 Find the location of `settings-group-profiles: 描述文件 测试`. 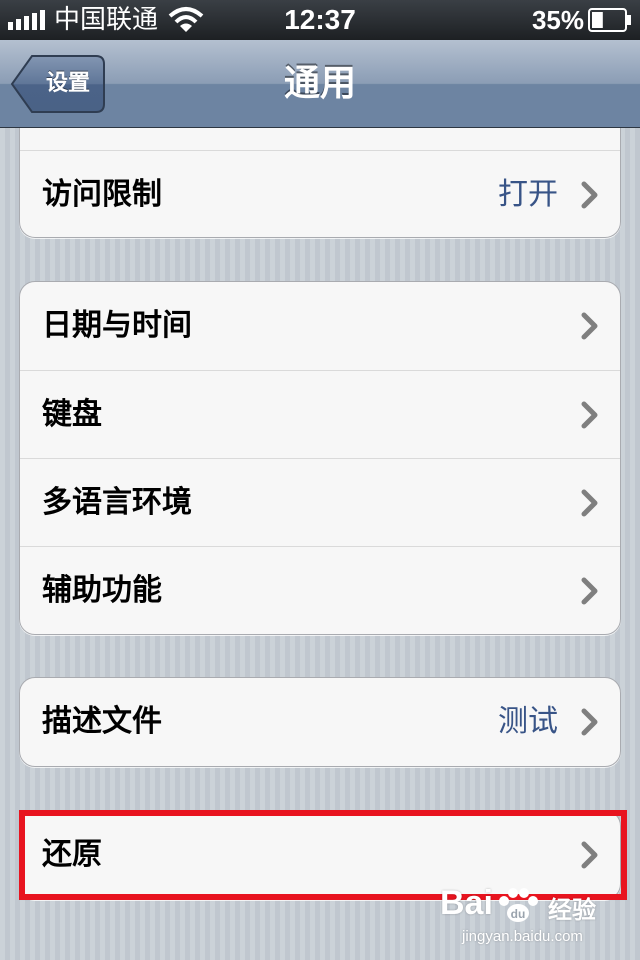

settings-group-profiles: 描述文件 测试 is located at coordinates (320, 722).